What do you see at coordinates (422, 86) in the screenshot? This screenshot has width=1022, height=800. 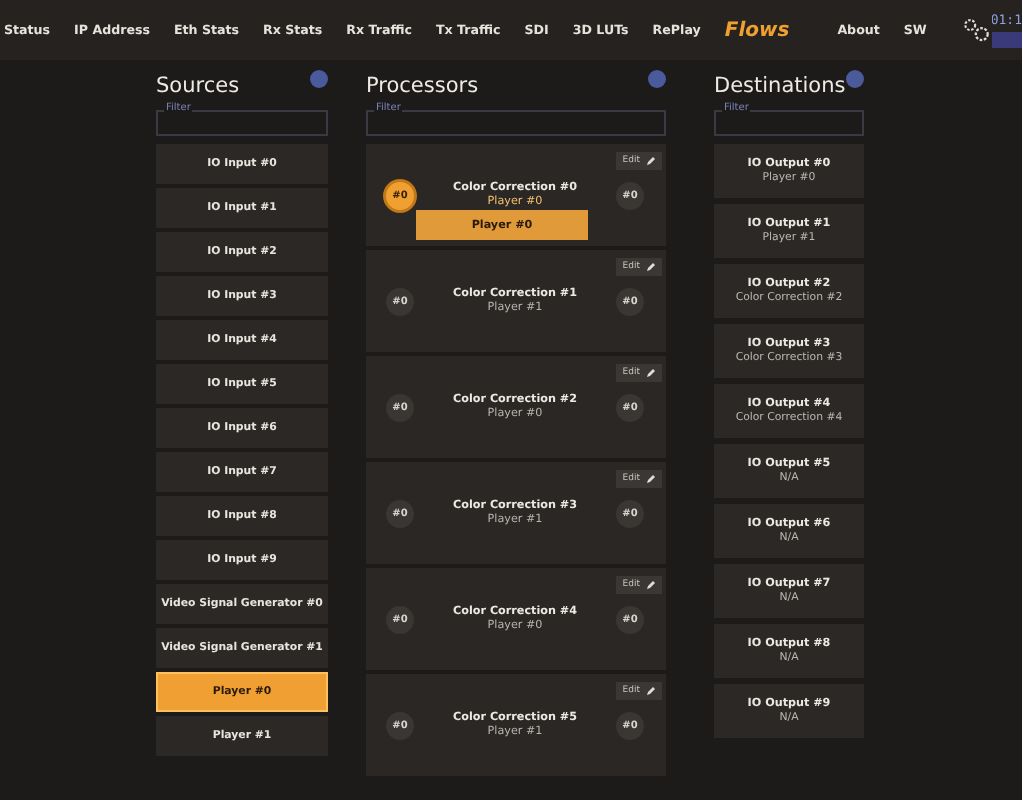 I see `column-title: Processors` at bounding box center [422, 86].